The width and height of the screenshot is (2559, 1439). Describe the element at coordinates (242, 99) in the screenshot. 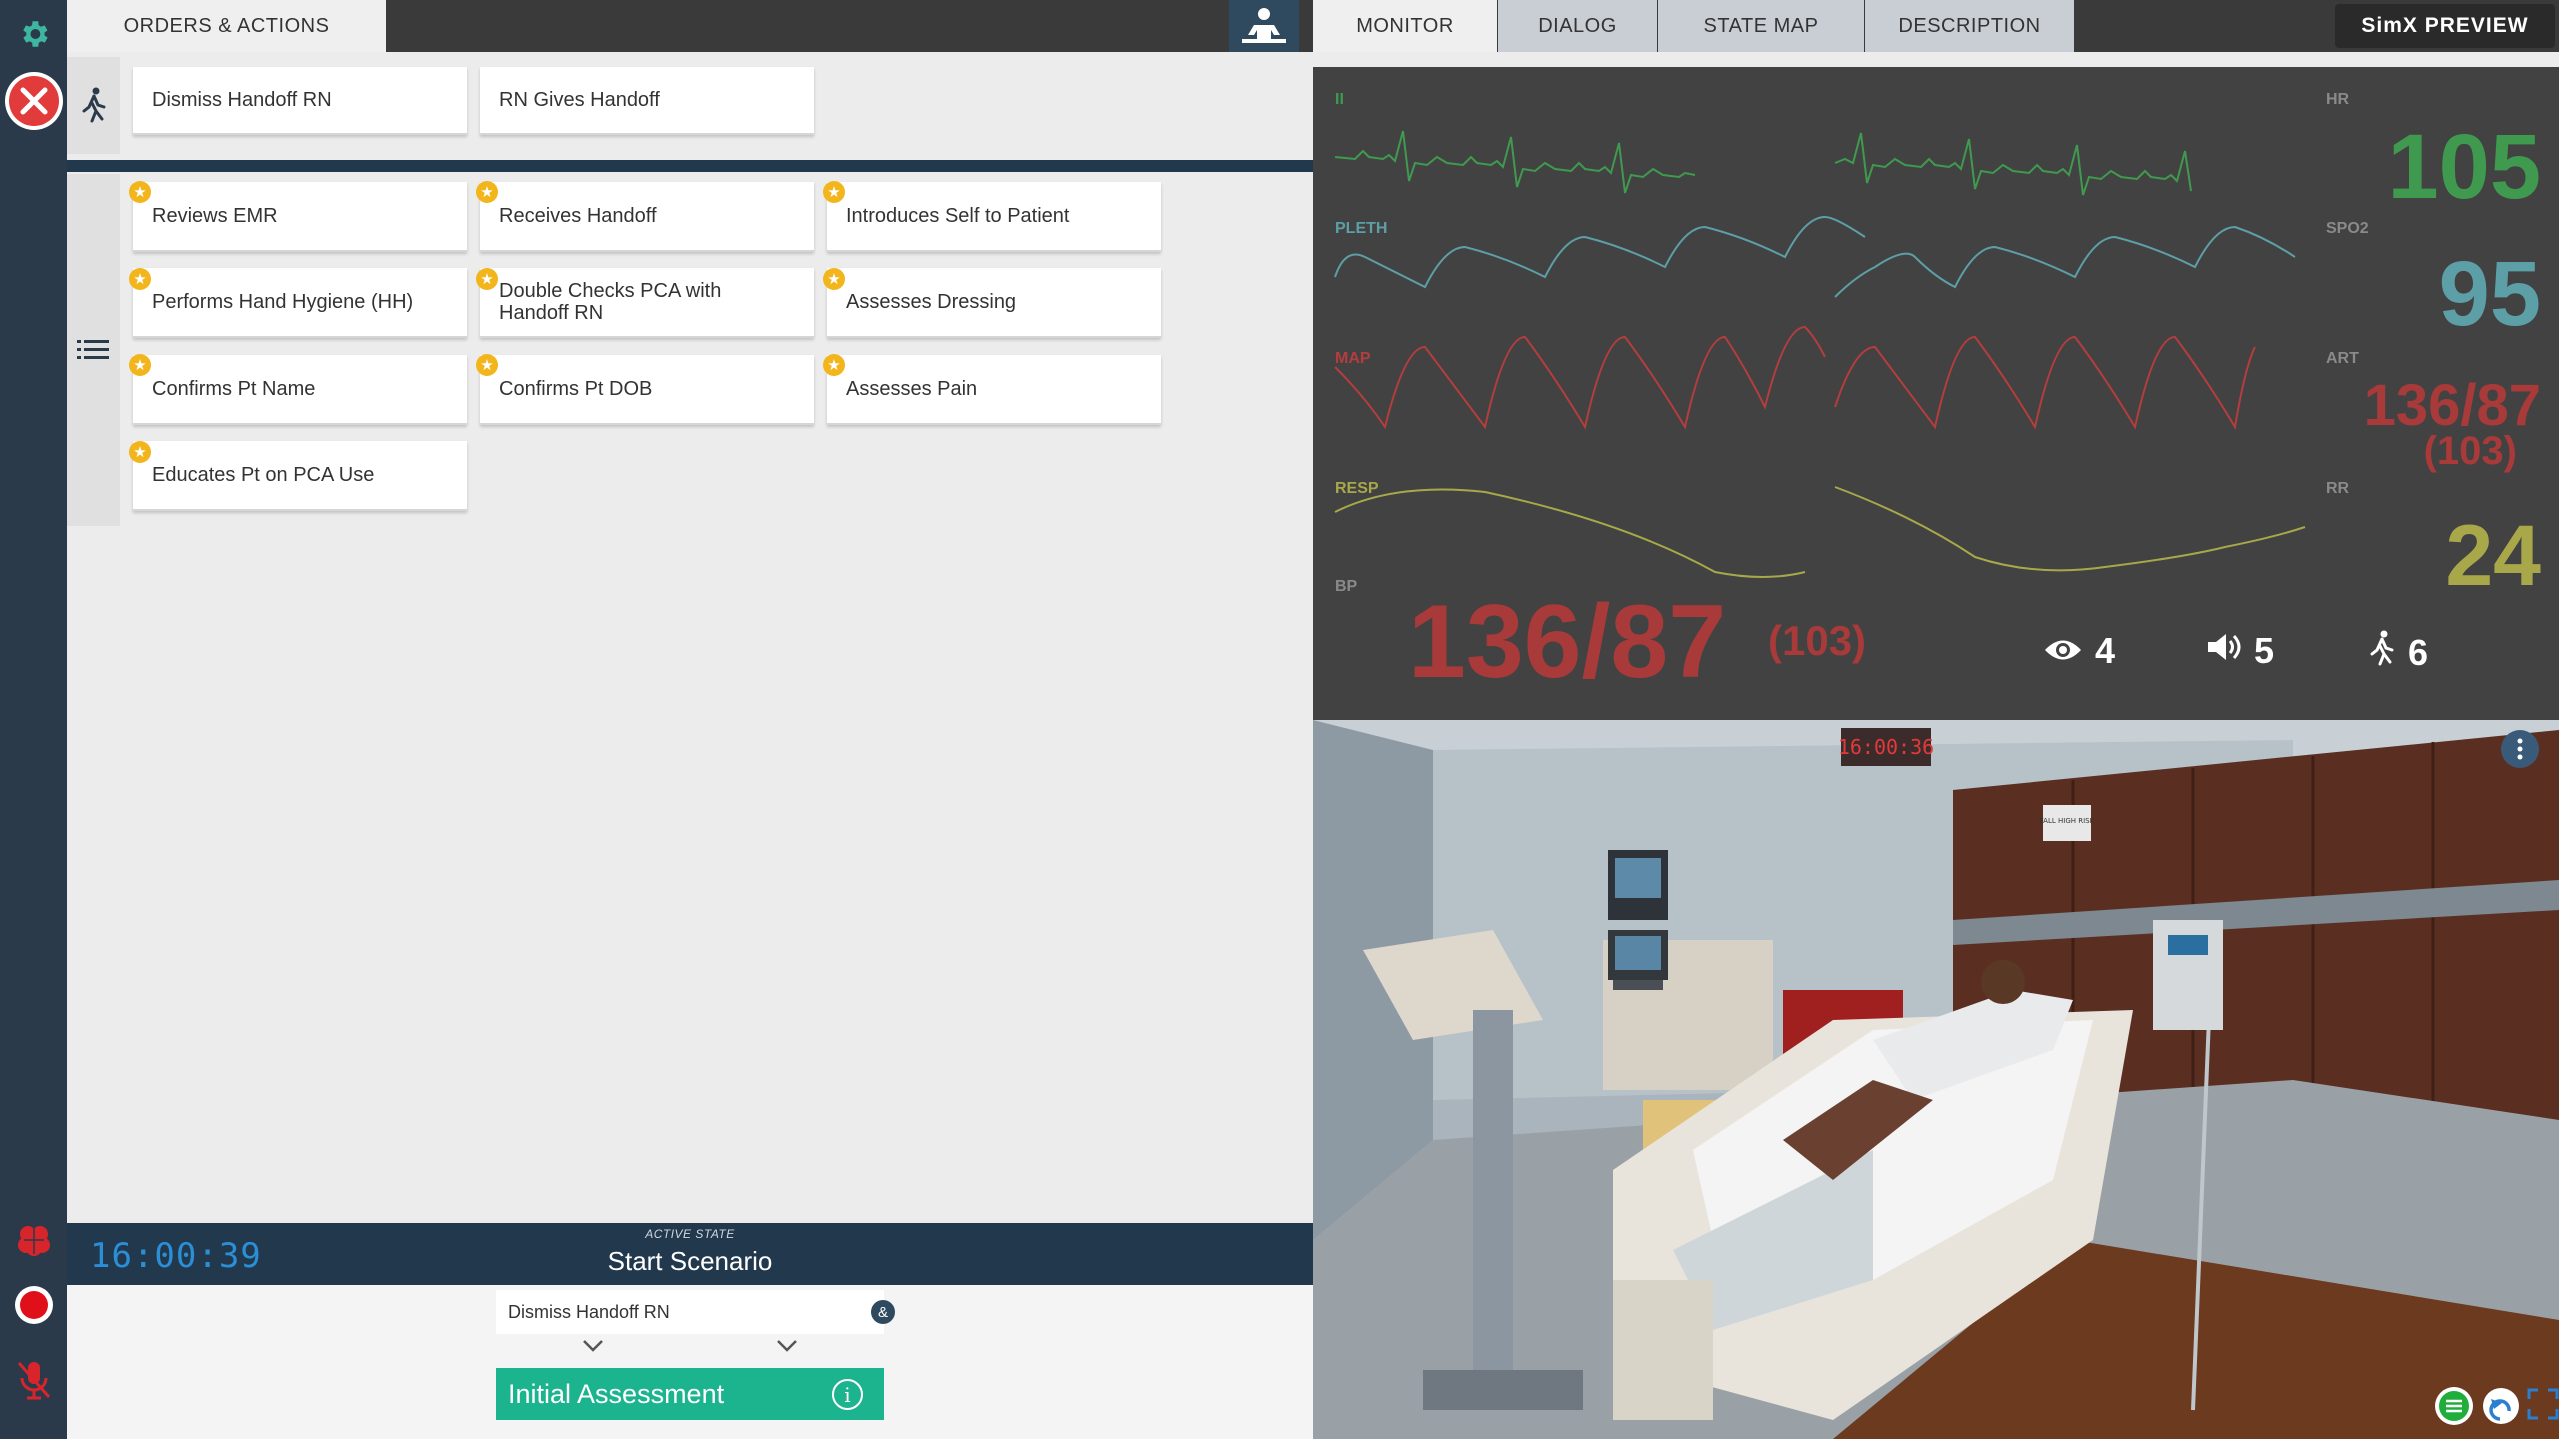

I see `action-label: Dismiss Handoff RN` at that location.